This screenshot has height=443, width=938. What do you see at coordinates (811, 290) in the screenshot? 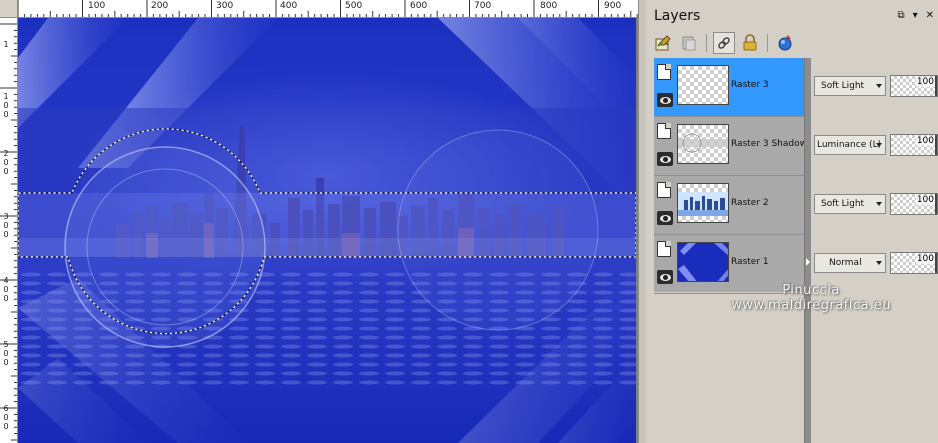
I see `watermark-author: Pinuccia` at bounding box center [811, 290].